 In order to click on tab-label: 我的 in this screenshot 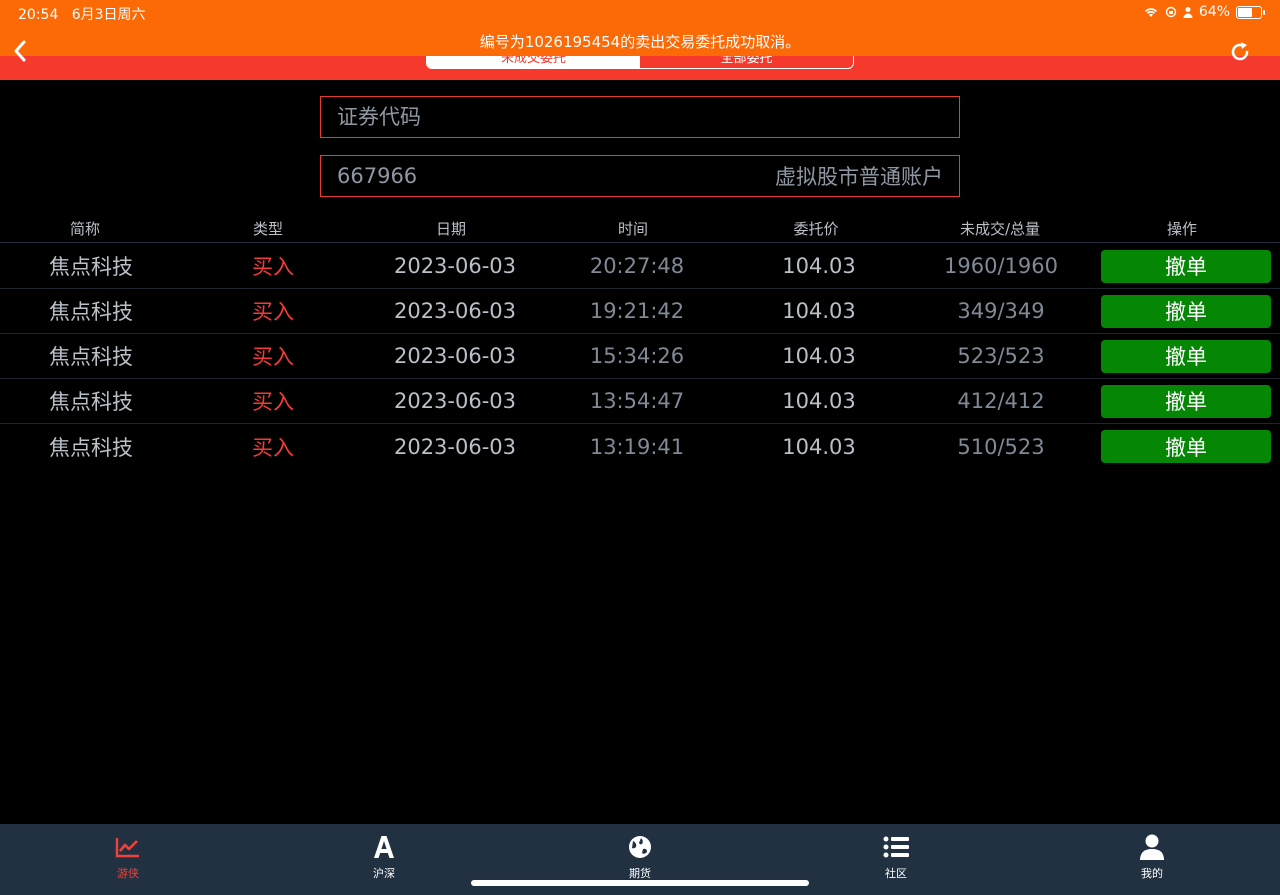, I will do `click(1152, 873)`.